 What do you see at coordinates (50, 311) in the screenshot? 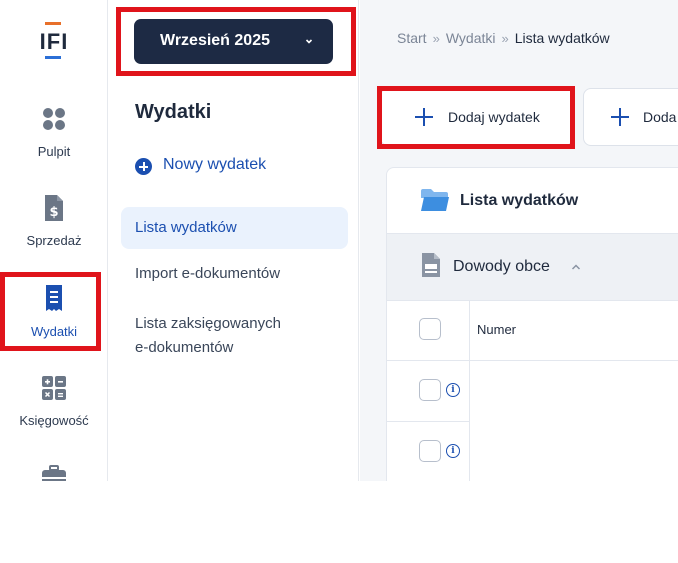
I see `highlight-expenses-nav` at bounding box center [50, 311].